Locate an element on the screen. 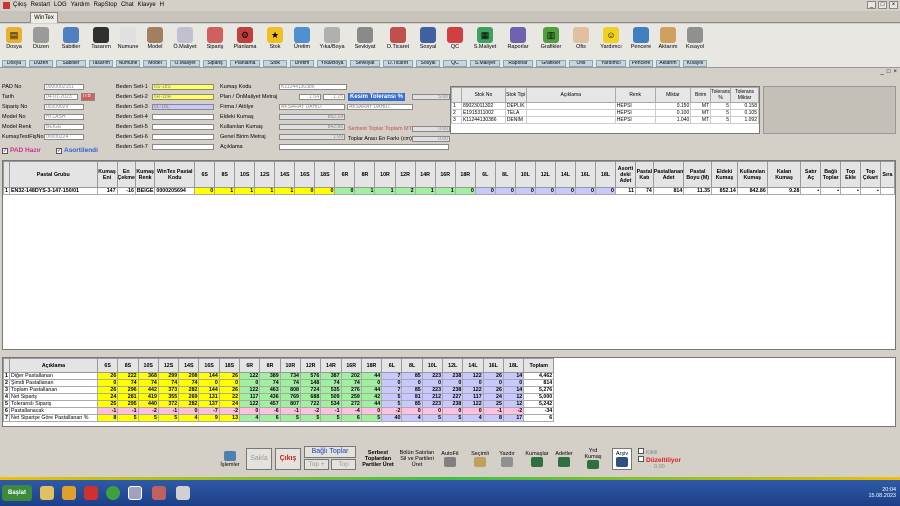 This screenshot has width=900, height=506. aciklama-field is located at coordinates (364, 147).